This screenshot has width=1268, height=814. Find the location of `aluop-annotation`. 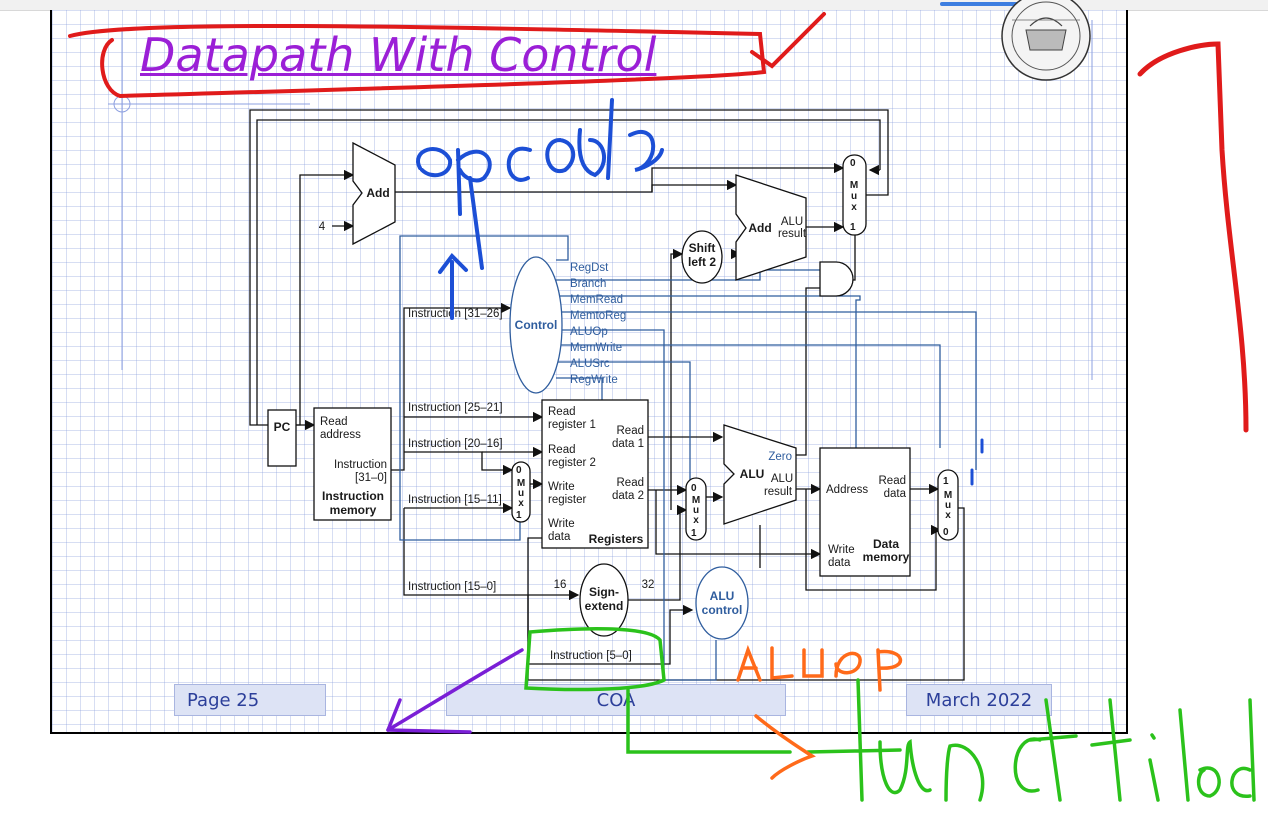

aluop-annotation is located at coordinates (819, 712).